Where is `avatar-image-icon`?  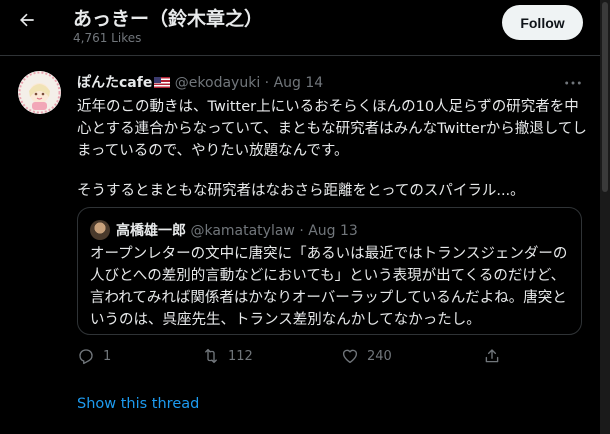 avatar-image-icon is located at coordinates (39, 92).